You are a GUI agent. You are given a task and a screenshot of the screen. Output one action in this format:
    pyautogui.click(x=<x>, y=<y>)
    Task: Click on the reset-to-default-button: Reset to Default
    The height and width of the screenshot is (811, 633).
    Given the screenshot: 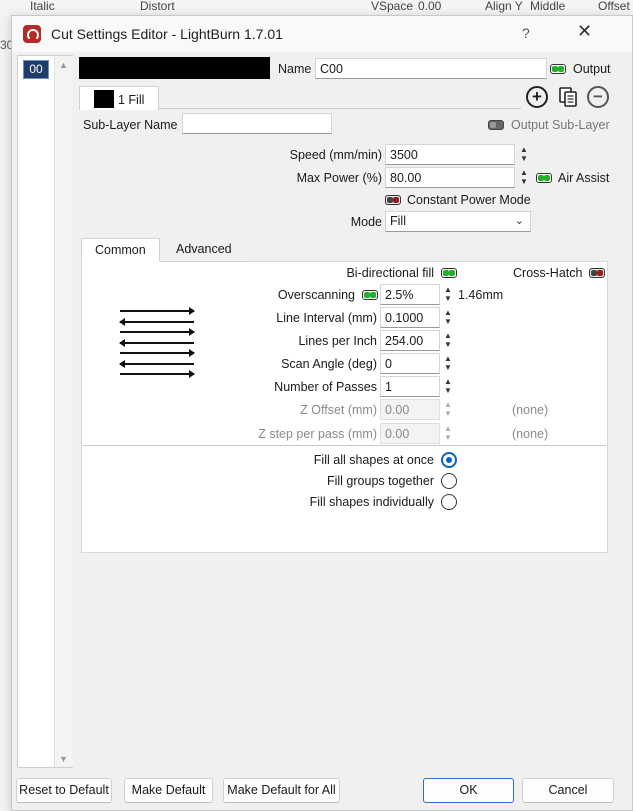 What is the action you would take?
    pyautogui.click(x=64, y=790)
    